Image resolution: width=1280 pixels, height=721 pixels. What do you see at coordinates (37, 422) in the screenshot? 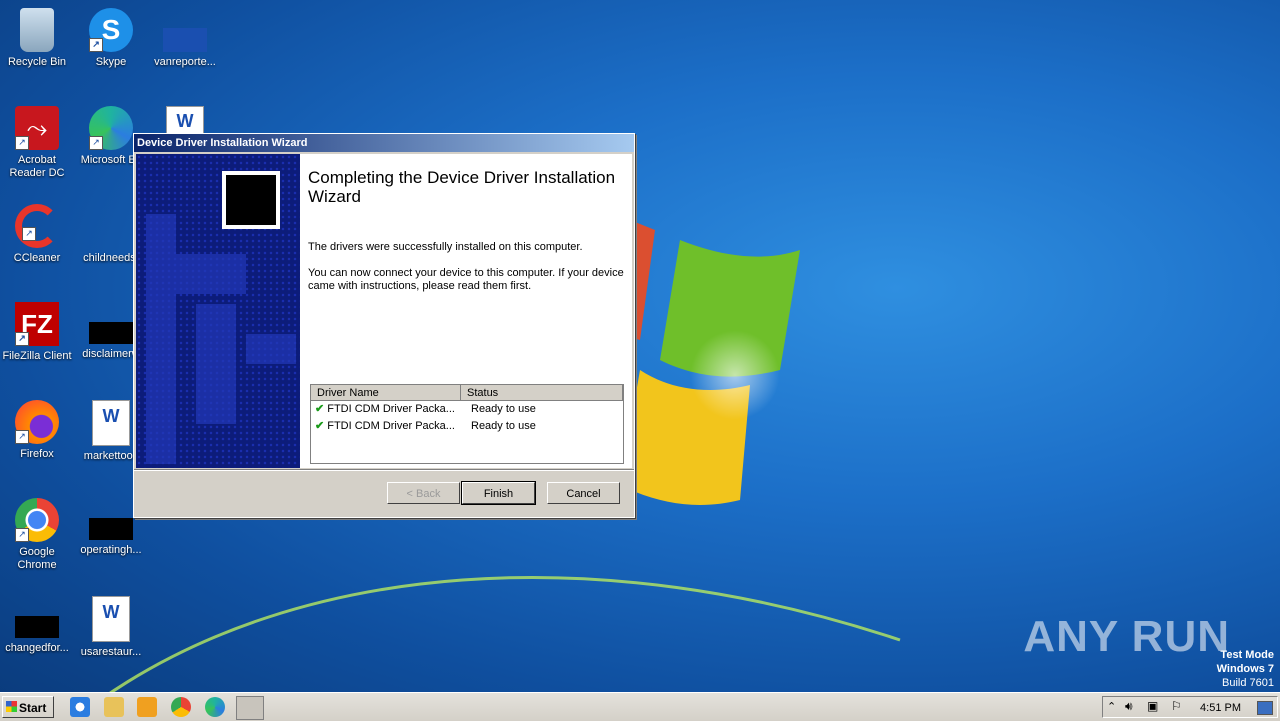
I see `firefox-icon: ↗` at bounding box center [37, 422].